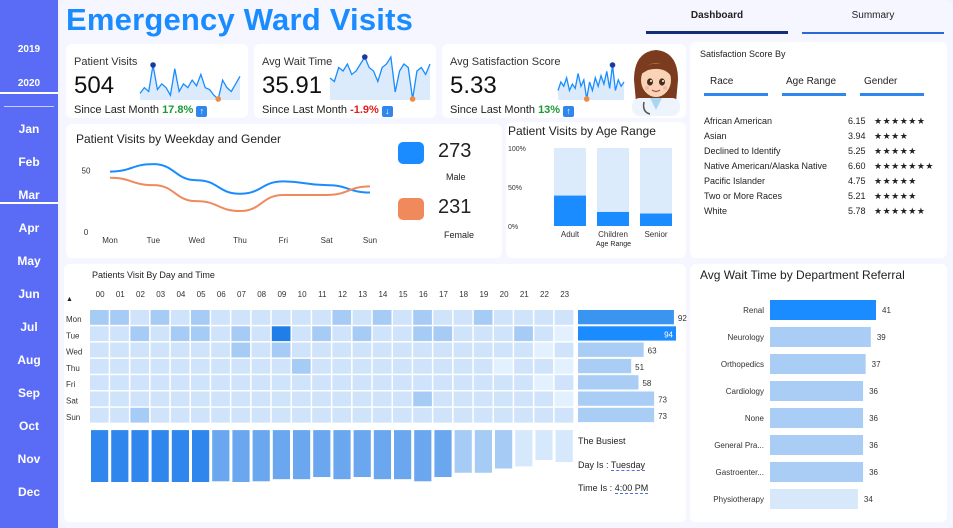  I want to click on hour-label: 17, so click(443, 294).